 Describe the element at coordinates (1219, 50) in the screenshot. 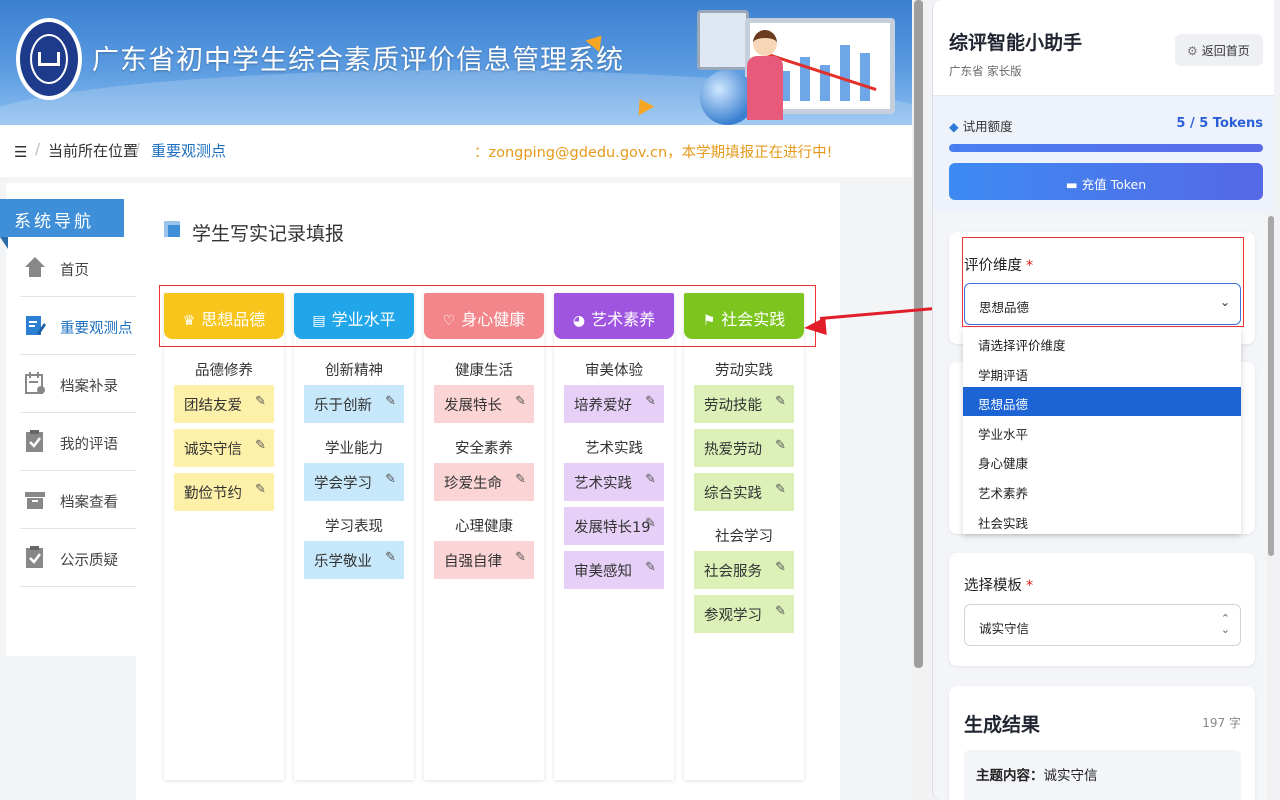

I see `back-home-button: ⚙ 返回首页` at that location.